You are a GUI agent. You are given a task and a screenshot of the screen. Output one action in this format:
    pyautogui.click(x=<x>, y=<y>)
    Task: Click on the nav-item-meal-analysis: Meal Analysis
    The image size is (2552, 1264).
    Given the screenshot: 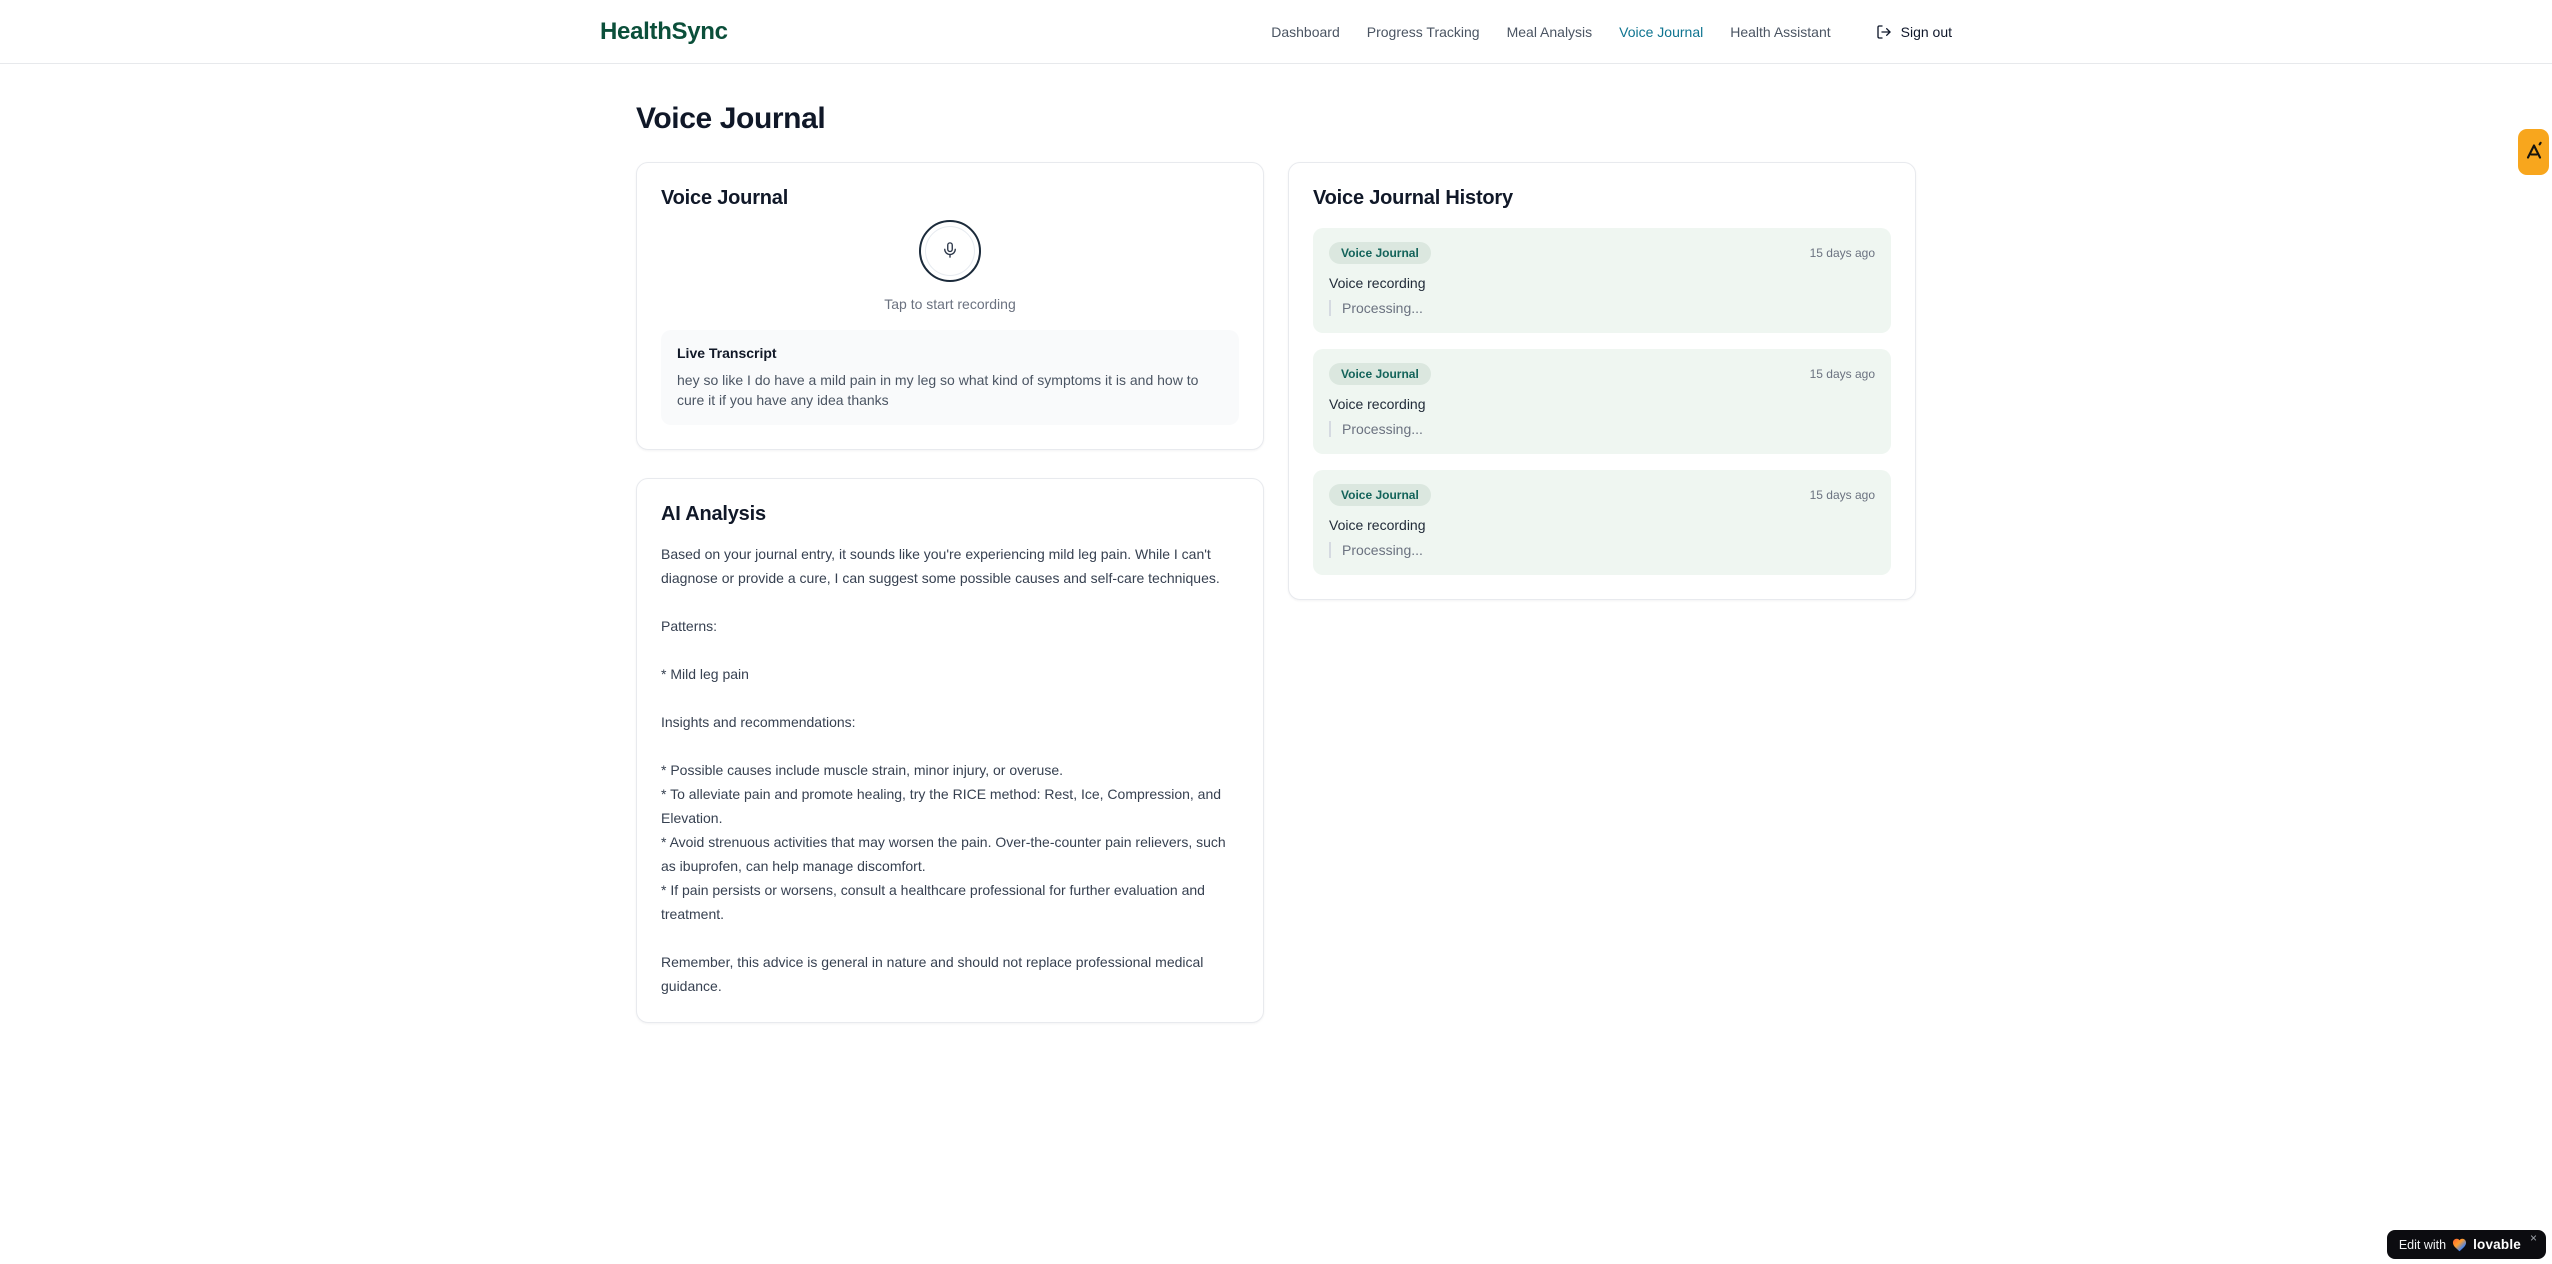 What is the action you would take?
    pyautogui.click(x=1550, y=32)
    